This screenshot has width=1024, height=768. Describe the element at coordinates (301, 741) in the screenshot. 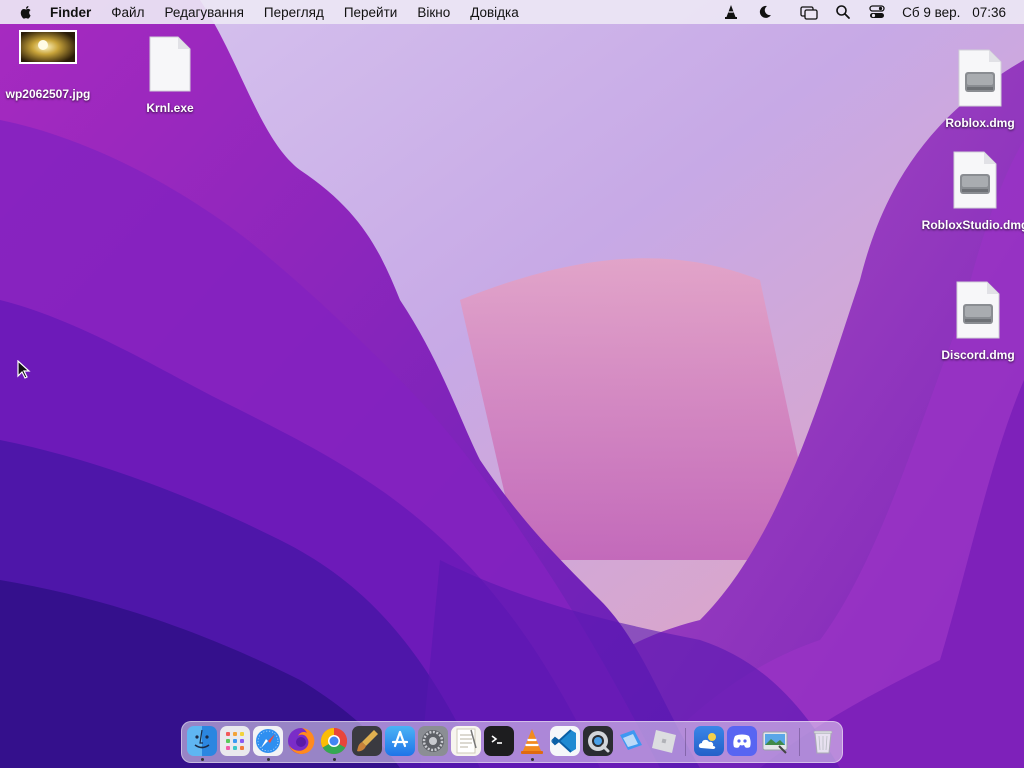

I see `firefox-icon` at that location.